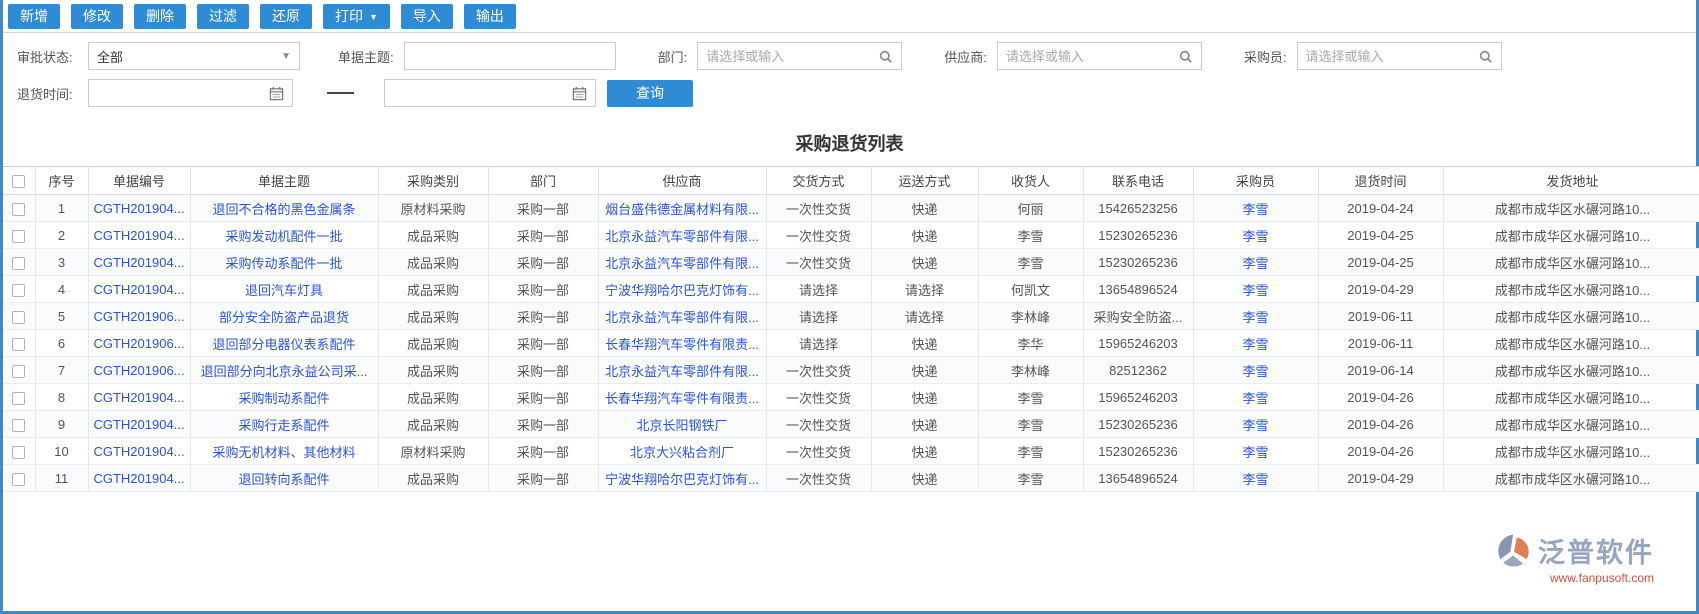 This screenshot has width=1699, height=614. Describe the element at coordinates (1381, 262) in the screenshot. I see `cell-return-date: 2019-04-25` at that location.